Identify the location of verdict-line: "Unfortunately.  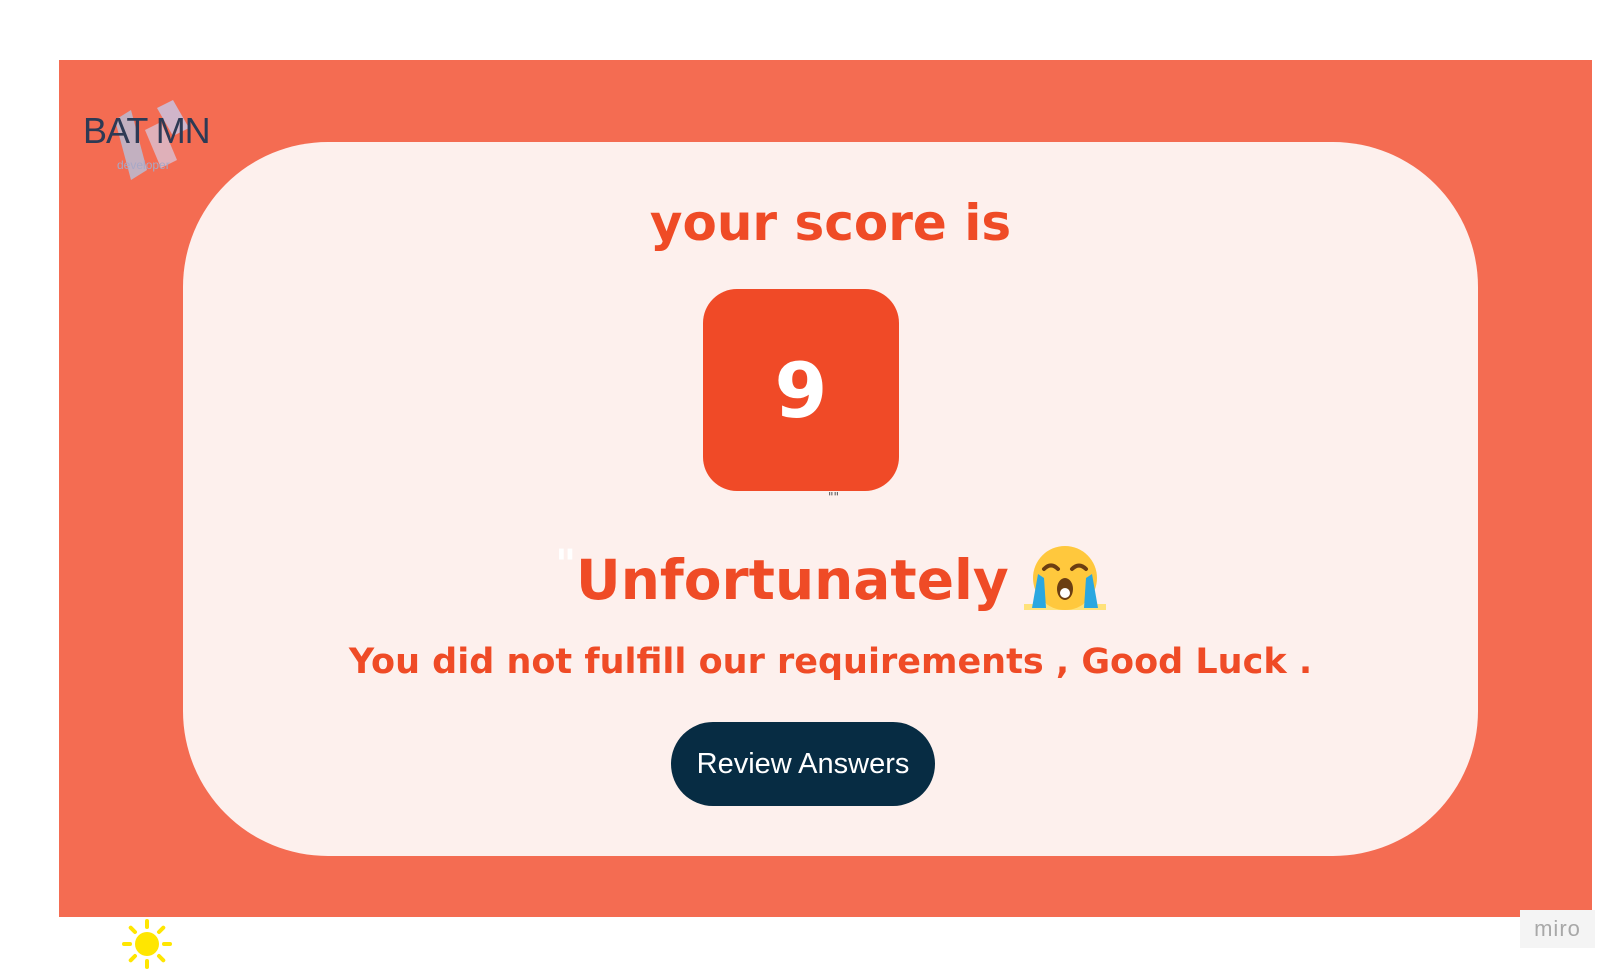
(830, 580).